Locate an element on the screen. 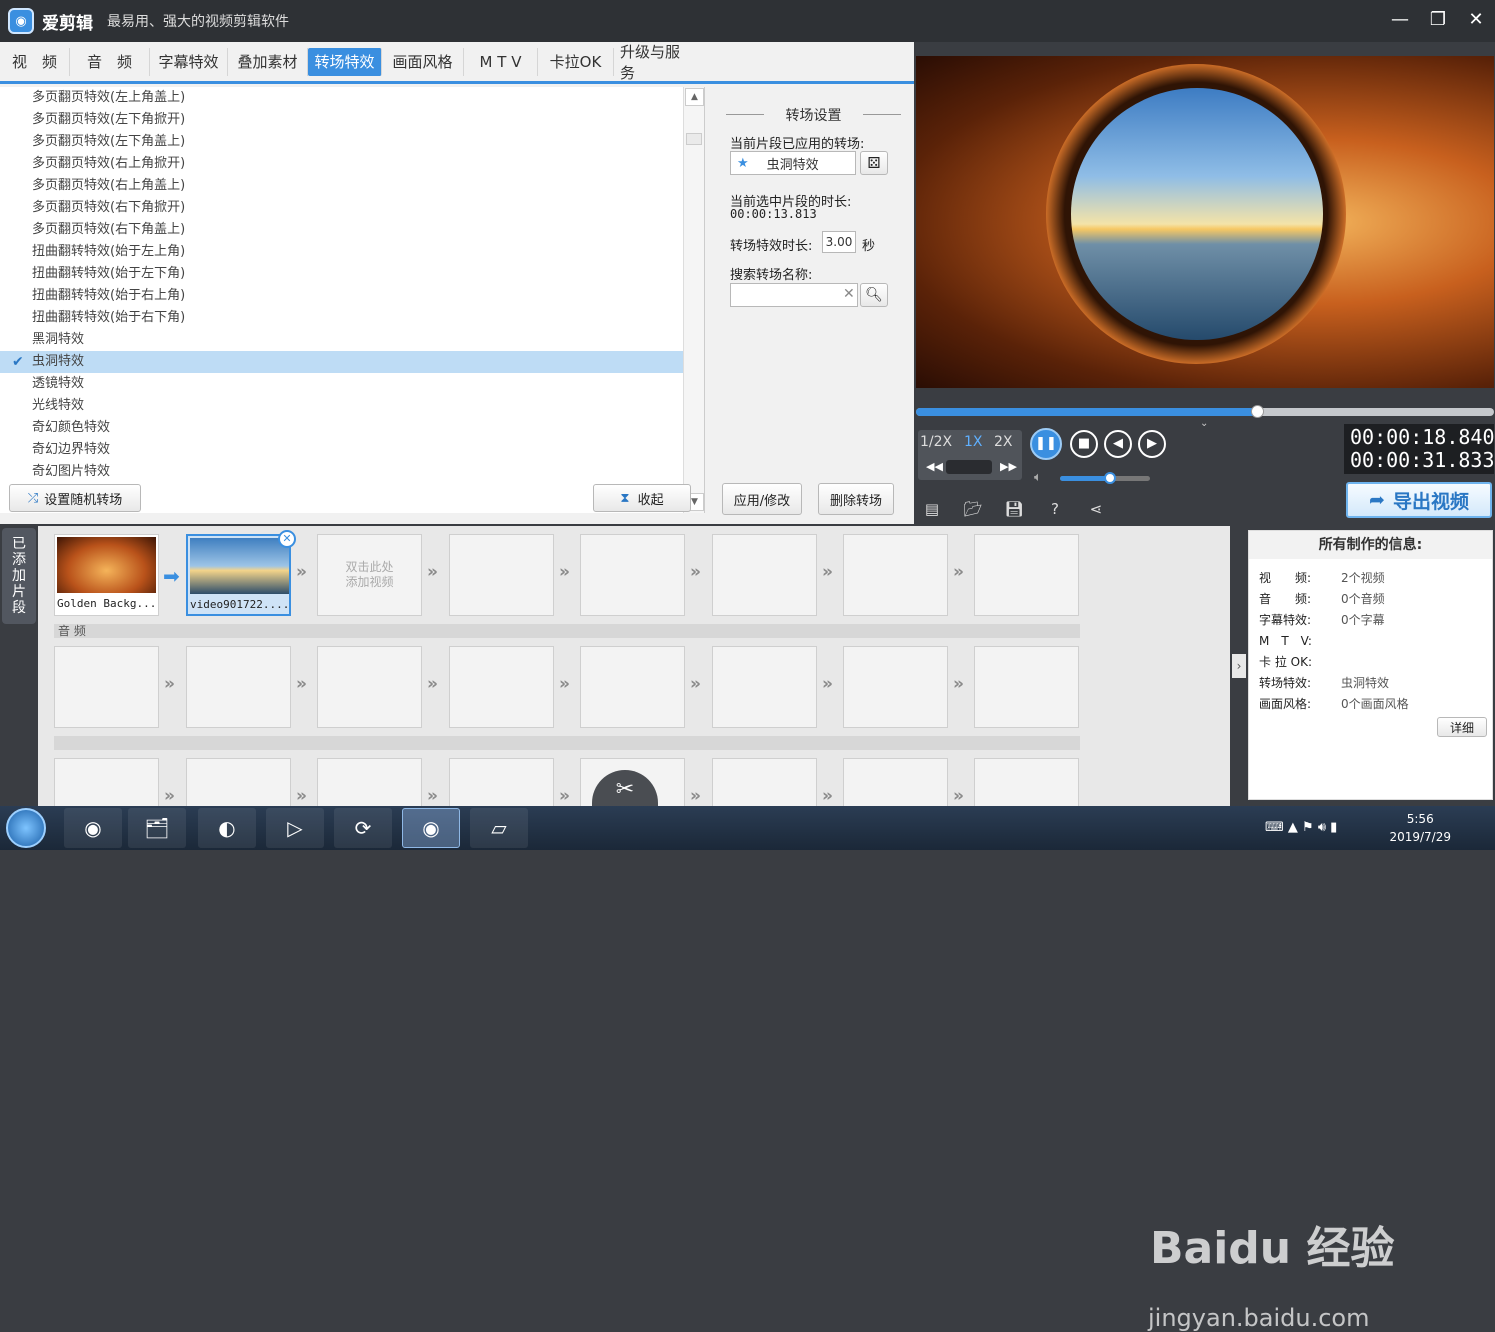  transition-item: 扭曲翻转特效(始于右上角) is located at coordinates (342, 296).